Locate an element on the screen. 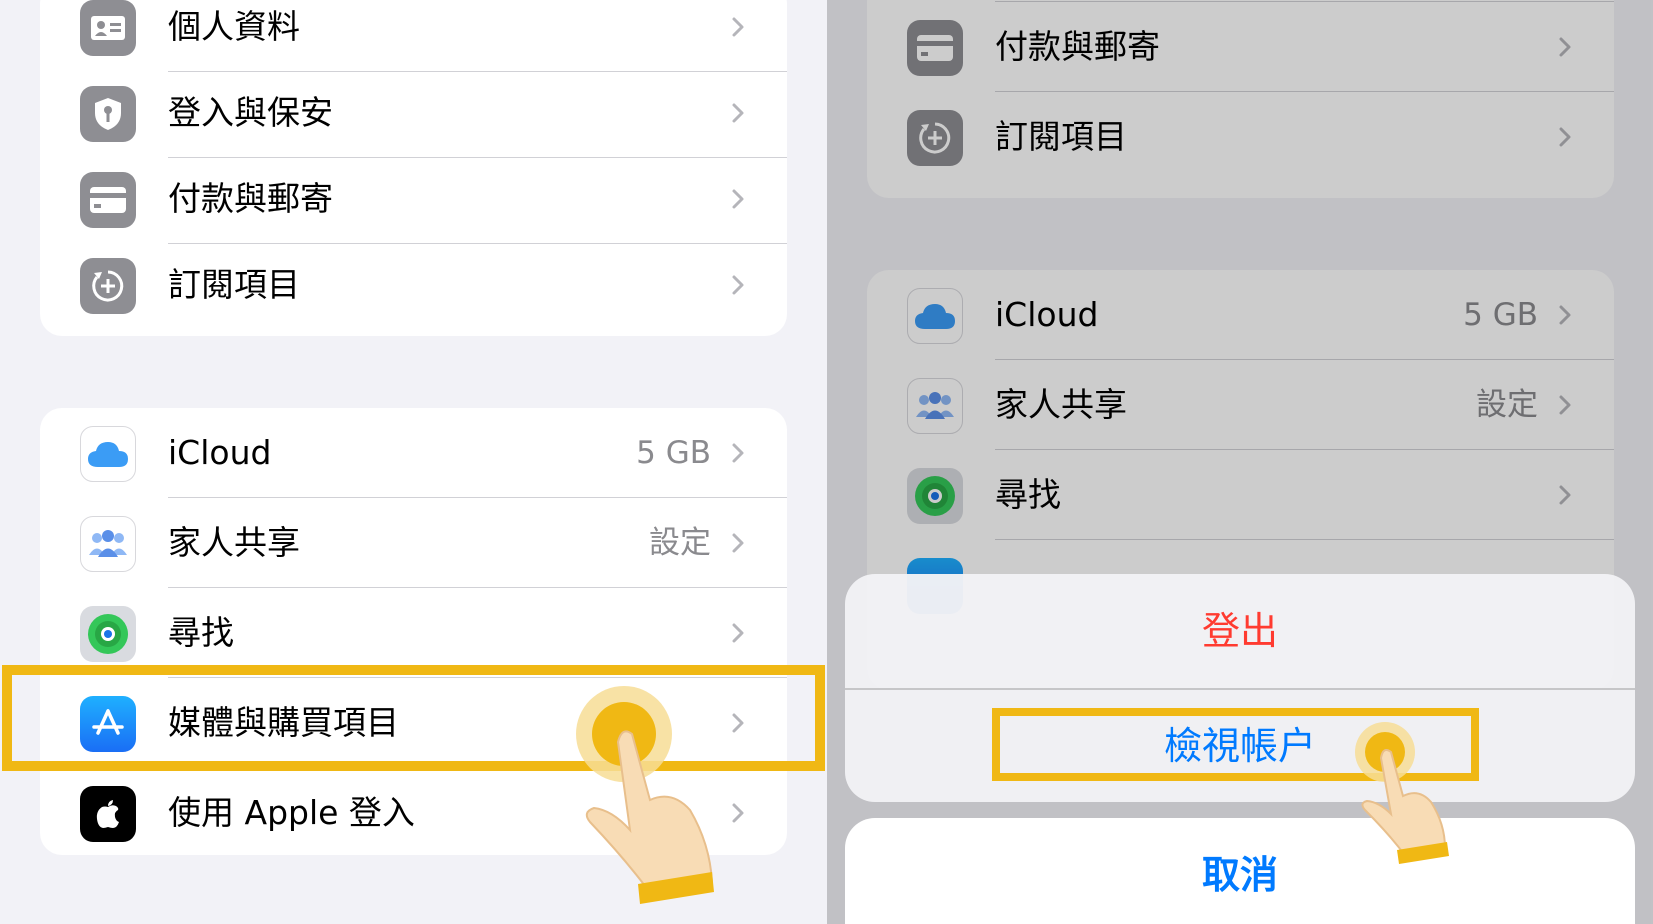  cancel-sheet: 取消 is located at coordinates (1240, 871).